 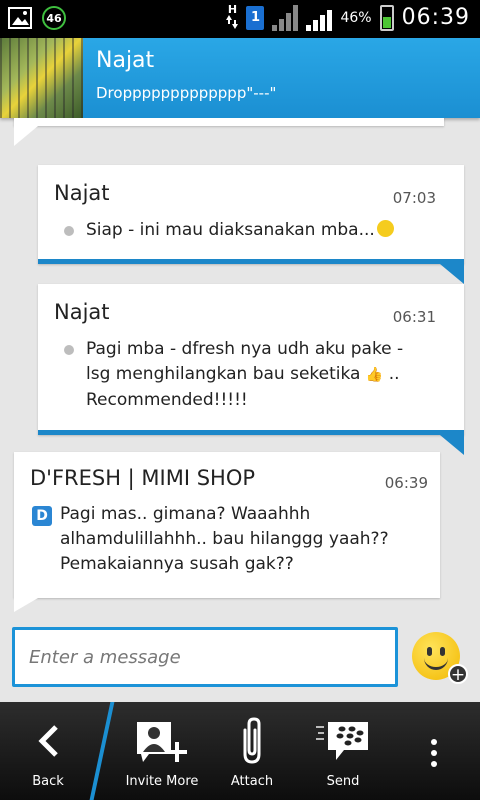 I want to click on message-time: 06:31, so click(x=414, y=317).